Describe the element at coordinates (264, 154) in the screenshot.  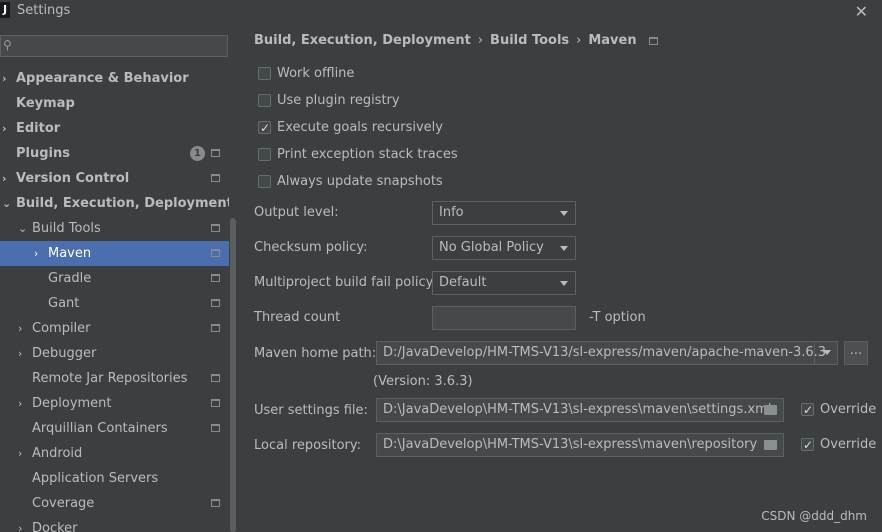
I see `print-exception-stack-traces-checkbox` at that location.